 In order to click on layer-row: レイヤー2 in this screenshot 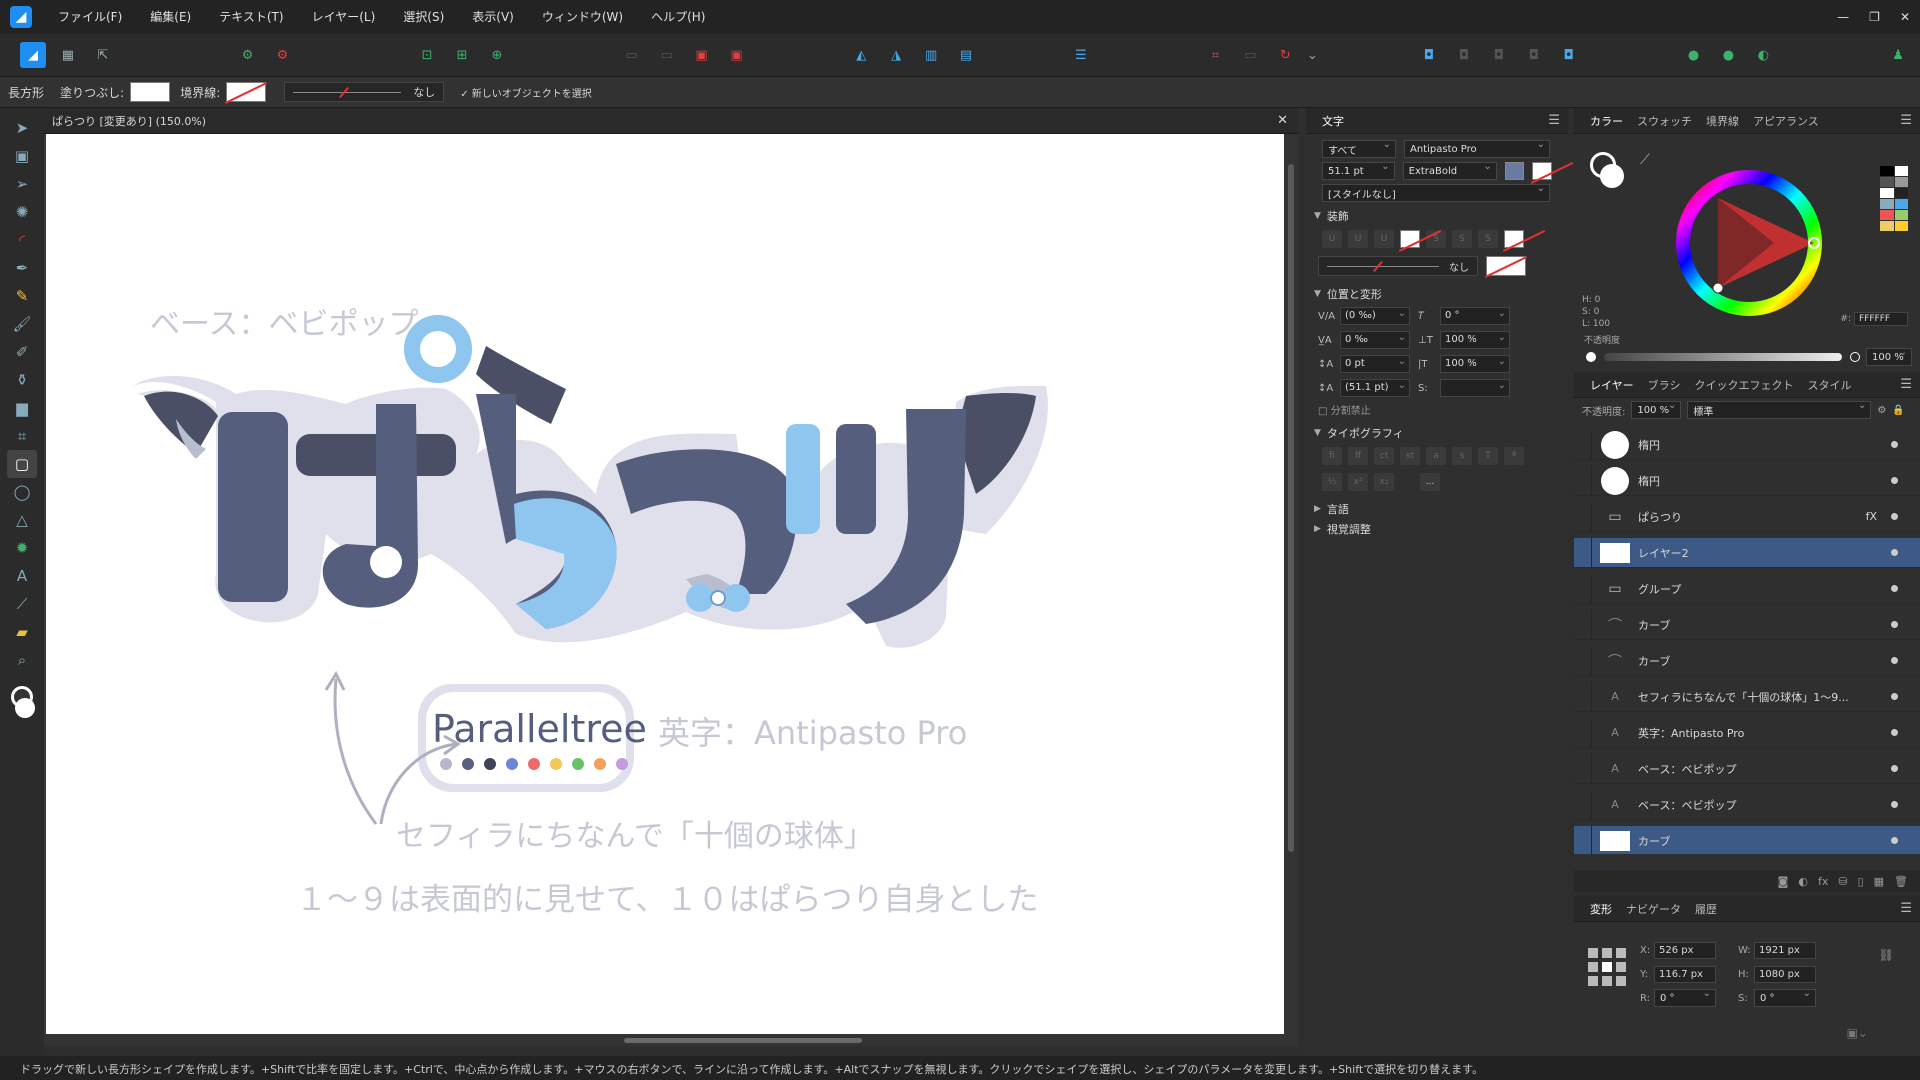, I will do `click(1747, 552)`.